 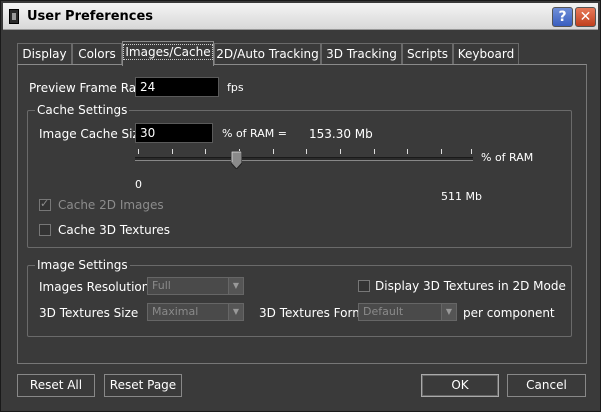 I want to click on help-button: ?, so click(x=562, y=17).